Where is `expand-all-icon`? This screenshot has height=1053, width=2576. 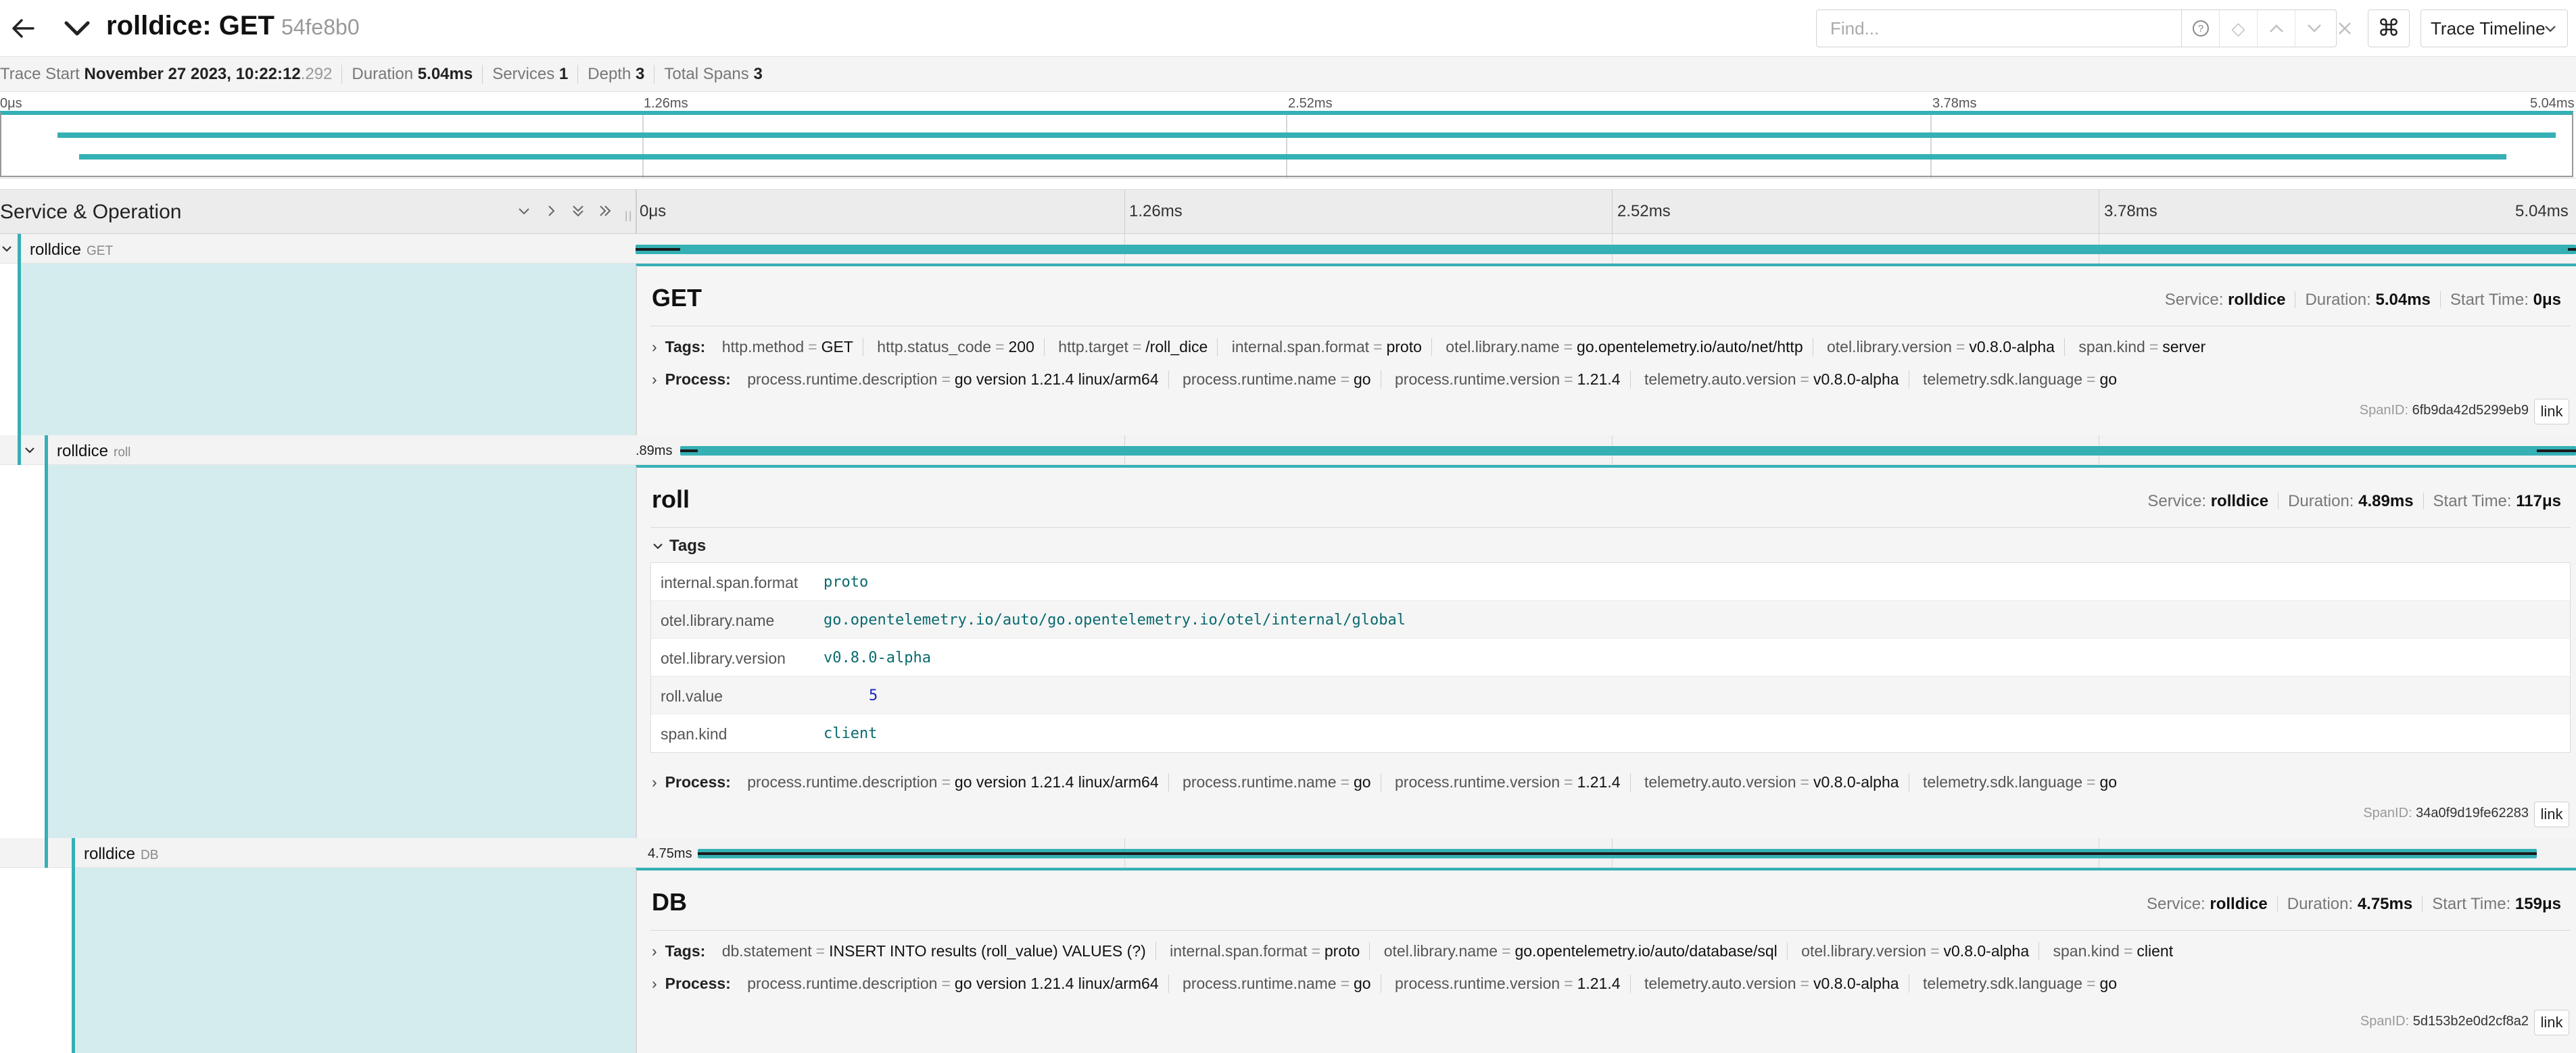
expand-all-icon is located at coordinates (605, 212).